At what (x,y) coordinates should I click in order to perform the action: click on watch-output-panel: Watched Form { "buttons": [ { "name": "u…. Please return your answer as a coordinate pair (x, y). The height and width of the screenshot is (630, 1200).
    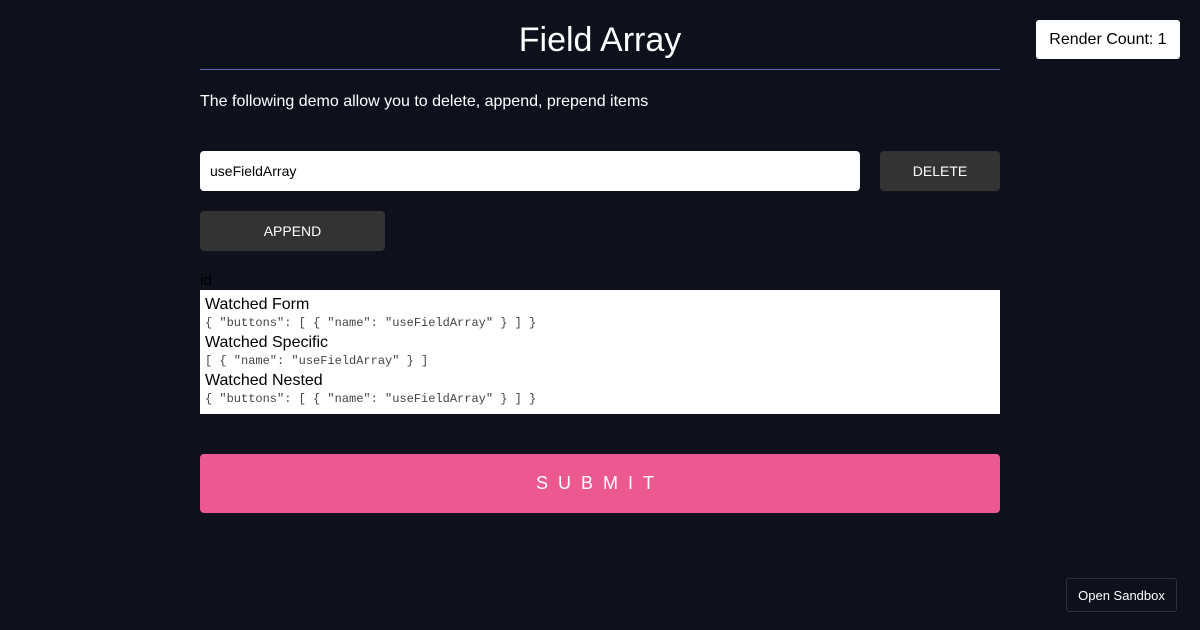
    Looking at the image, I should click on (600, 352).